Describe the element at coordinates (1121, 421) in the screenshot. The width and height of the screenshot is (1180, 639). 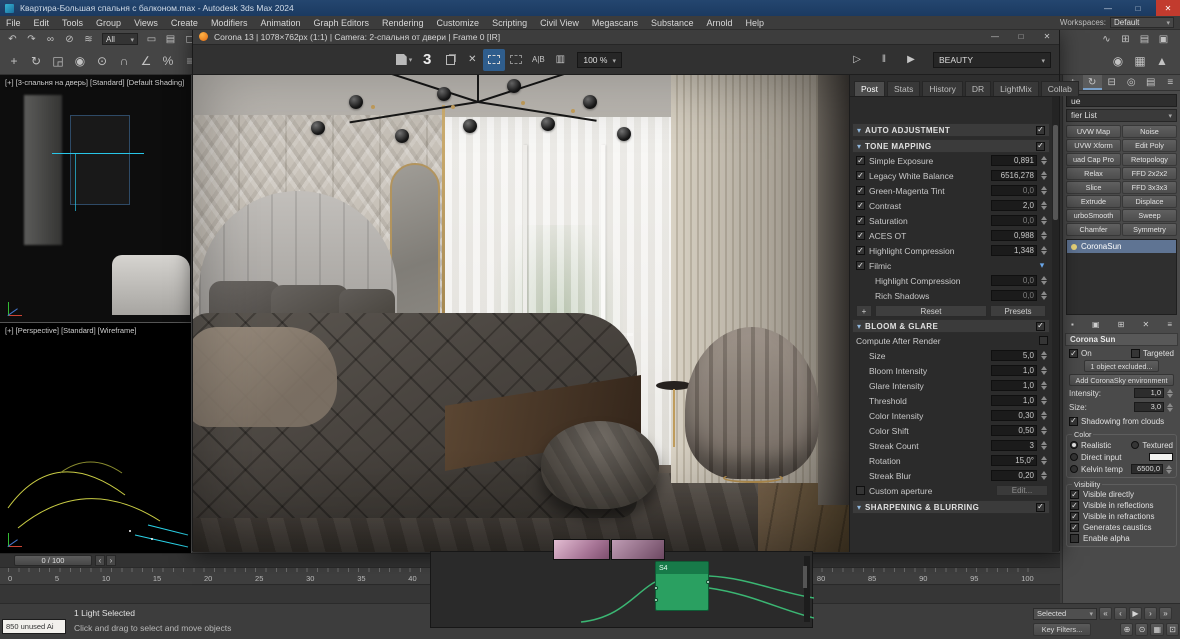
I see `shadowing-checkbox-row: Shadowing from clouds` at that location.